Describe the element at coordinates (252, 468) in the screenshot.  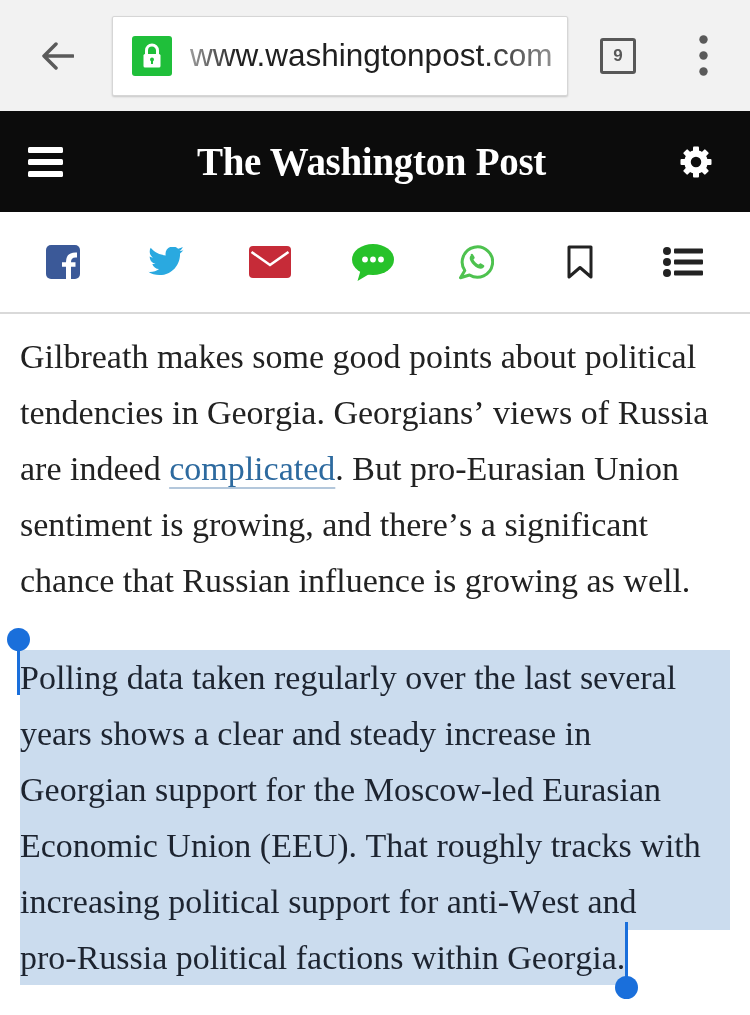
I see `link: complicated` at that location.